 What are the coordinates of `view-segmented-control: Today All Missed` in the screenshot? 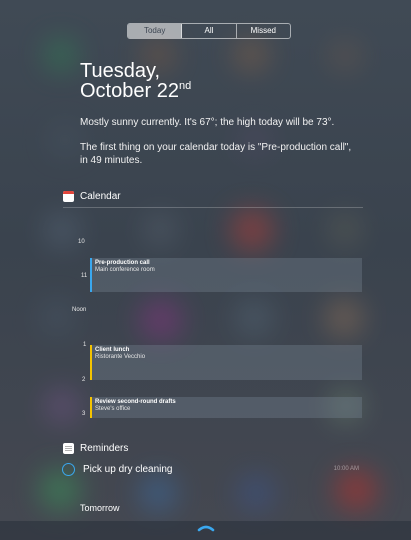 It's located at (209, 31).